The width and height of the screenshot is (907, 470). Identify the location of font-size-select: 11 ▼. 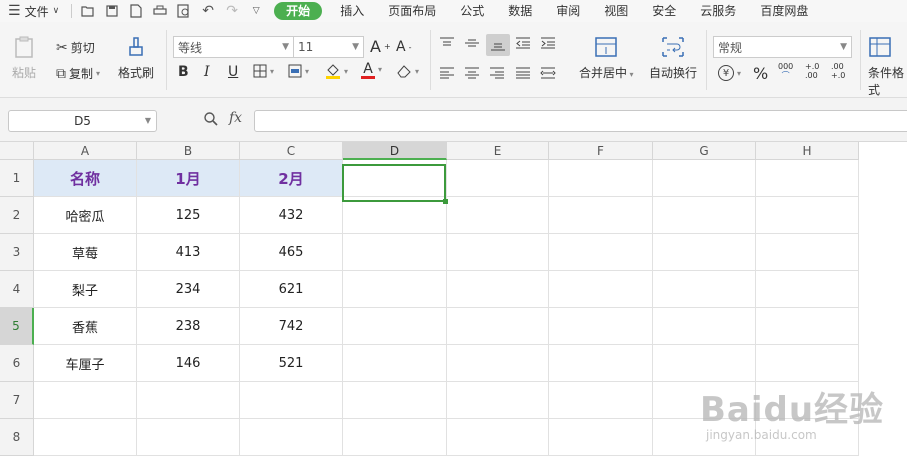
(328, 47).